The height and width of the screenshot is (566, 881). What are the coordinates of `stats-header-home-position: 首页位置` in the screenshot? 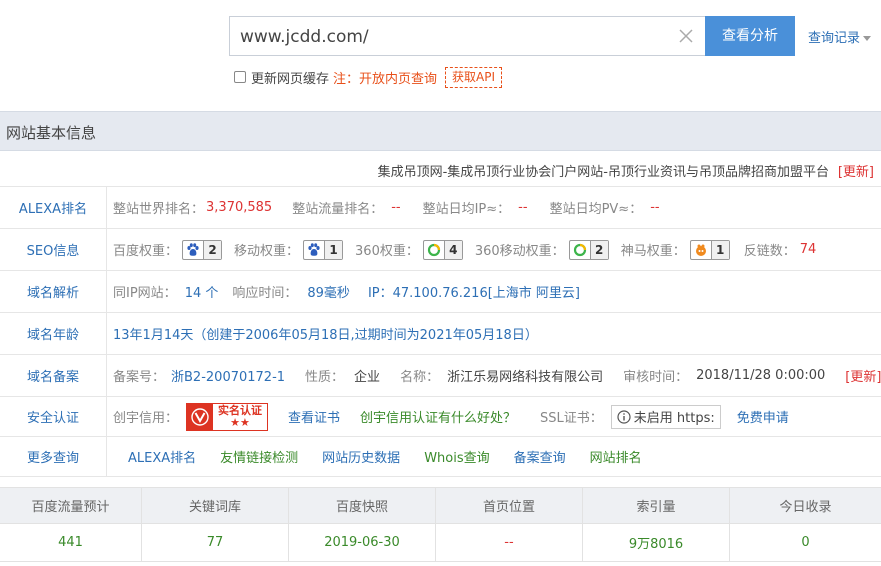 It's located at (509, 505).